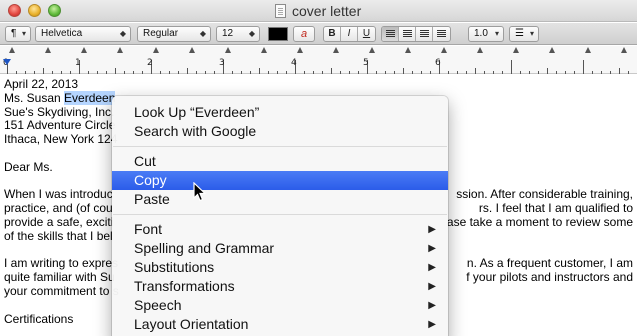 Image resolution: width=637 pixels, height=336 pixels. I want to click on highlight-color-button: a, so click(304, 34).